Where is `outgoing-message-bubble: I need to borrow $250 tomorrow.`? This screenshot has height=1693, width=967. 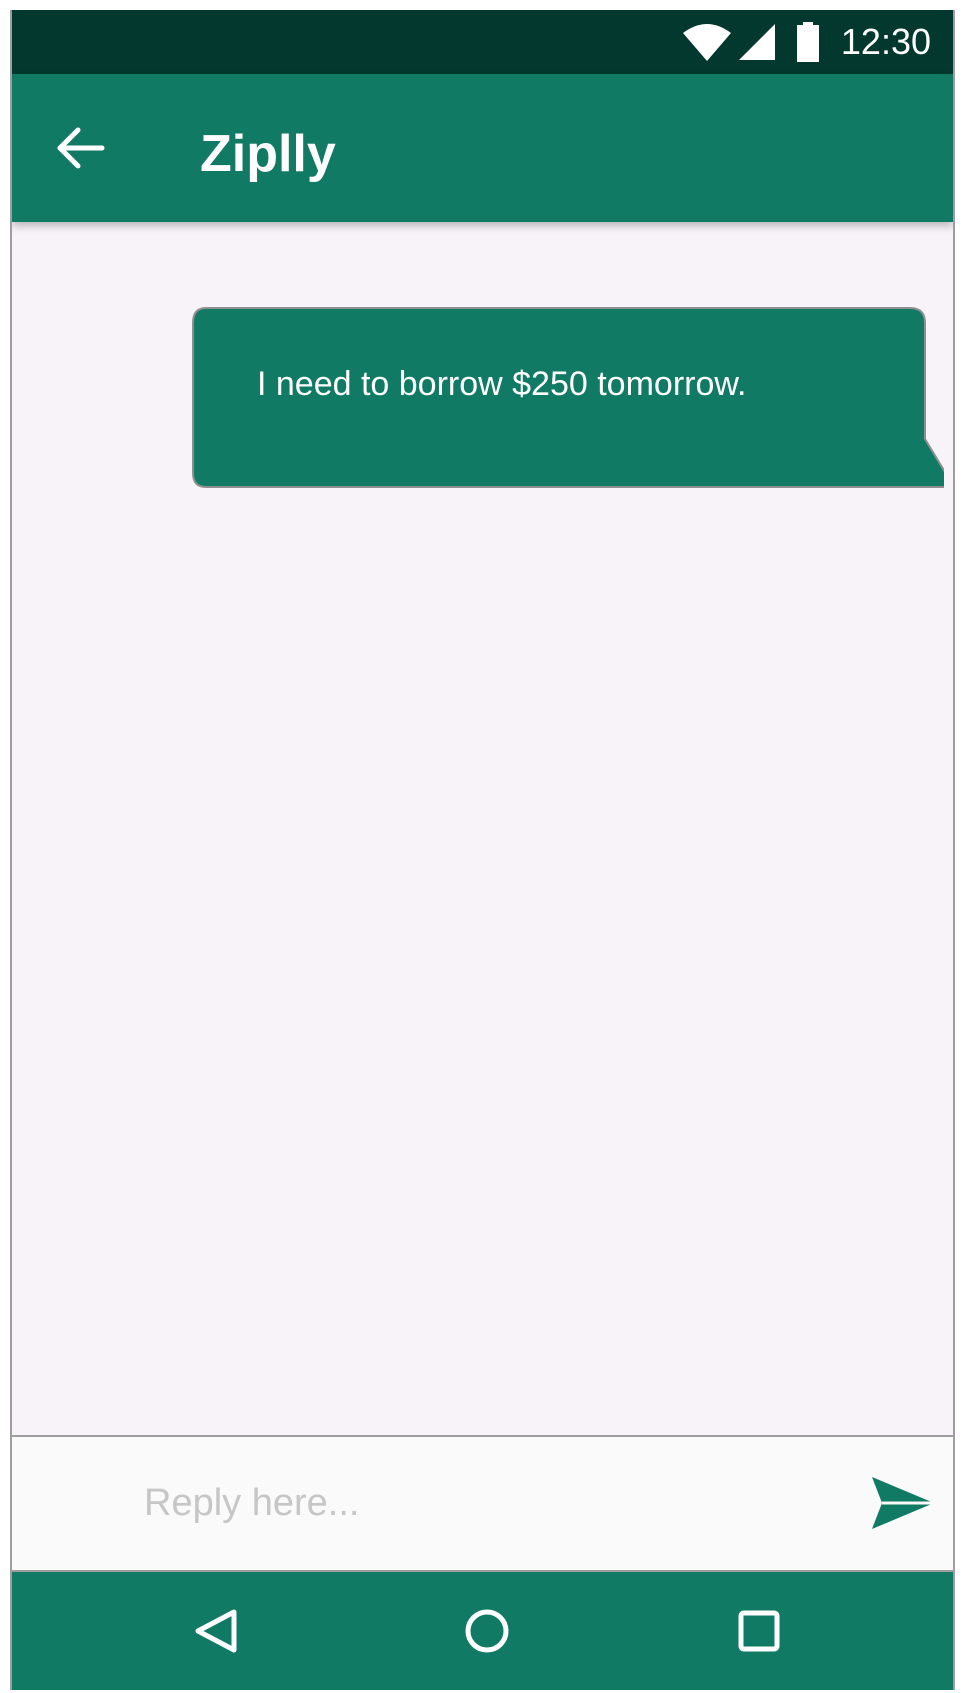
outgoing-message-bubble: I need to borrow $250 tomorrow. is located at coordinates (568, 402).